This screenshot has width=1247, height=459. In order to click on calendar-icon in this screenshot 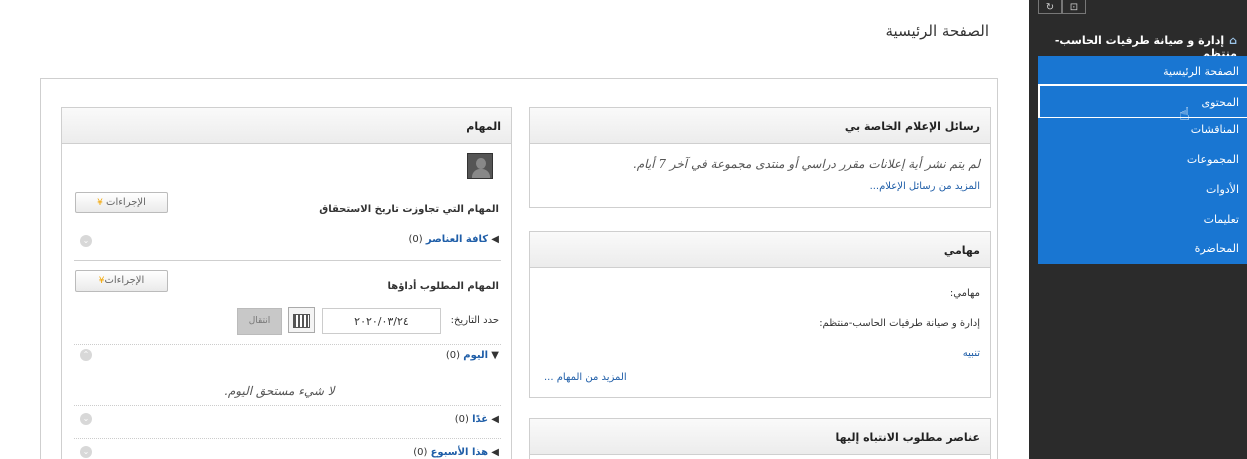, I will do `click(301, 320)`.